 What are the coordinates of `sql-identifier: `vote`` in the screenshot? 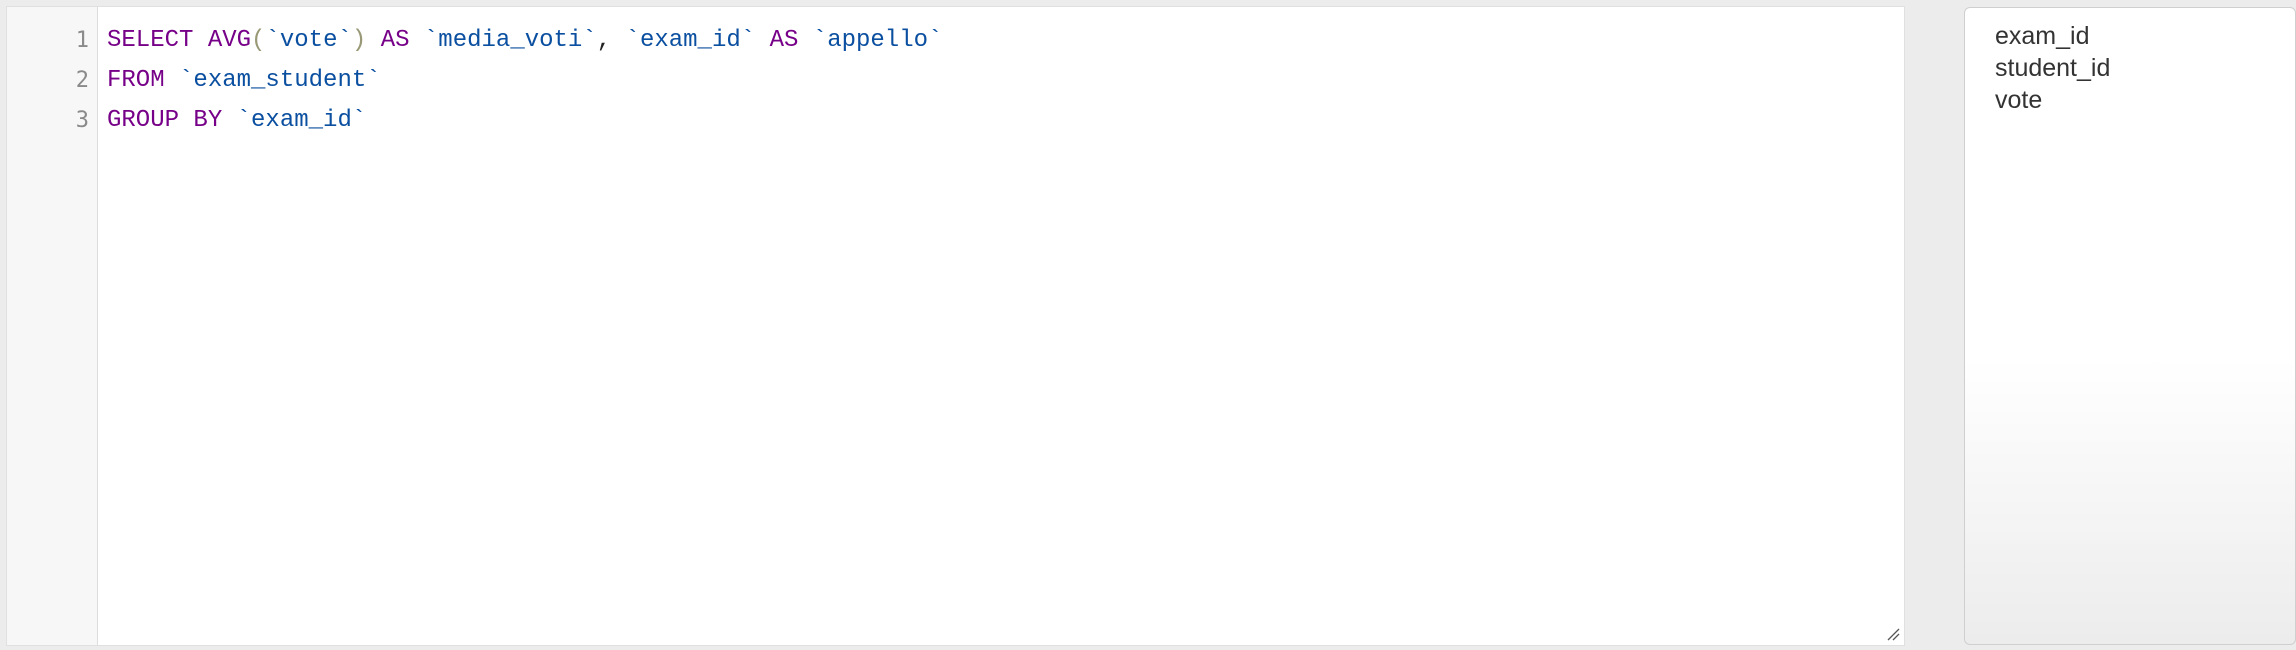 It's located at (308, 40).